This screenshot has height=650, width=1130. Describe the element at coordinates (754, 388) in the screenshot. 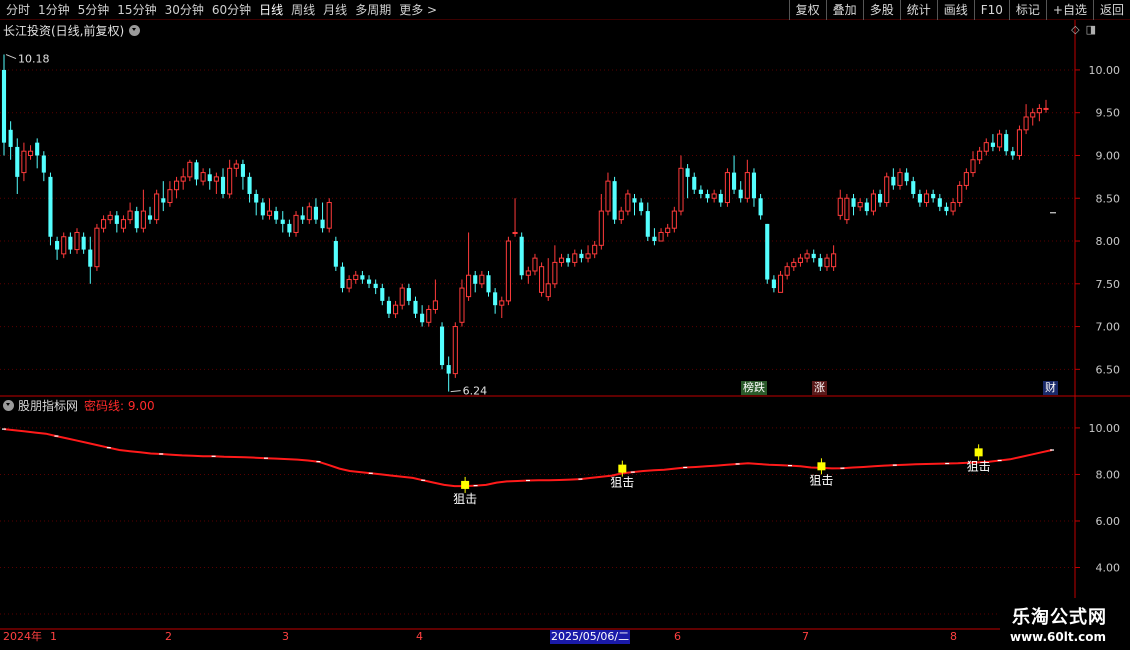

I see `tag-bang-die: 榜跌` at that location.